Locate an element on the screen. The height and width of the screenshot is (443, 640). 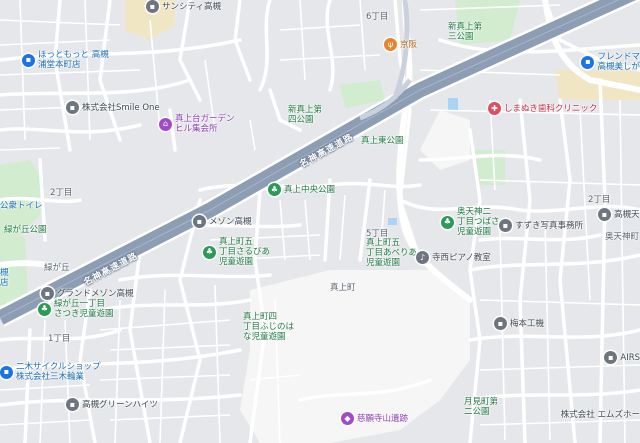
poi-label: 高槻天 is located at coordinates (627, 214).